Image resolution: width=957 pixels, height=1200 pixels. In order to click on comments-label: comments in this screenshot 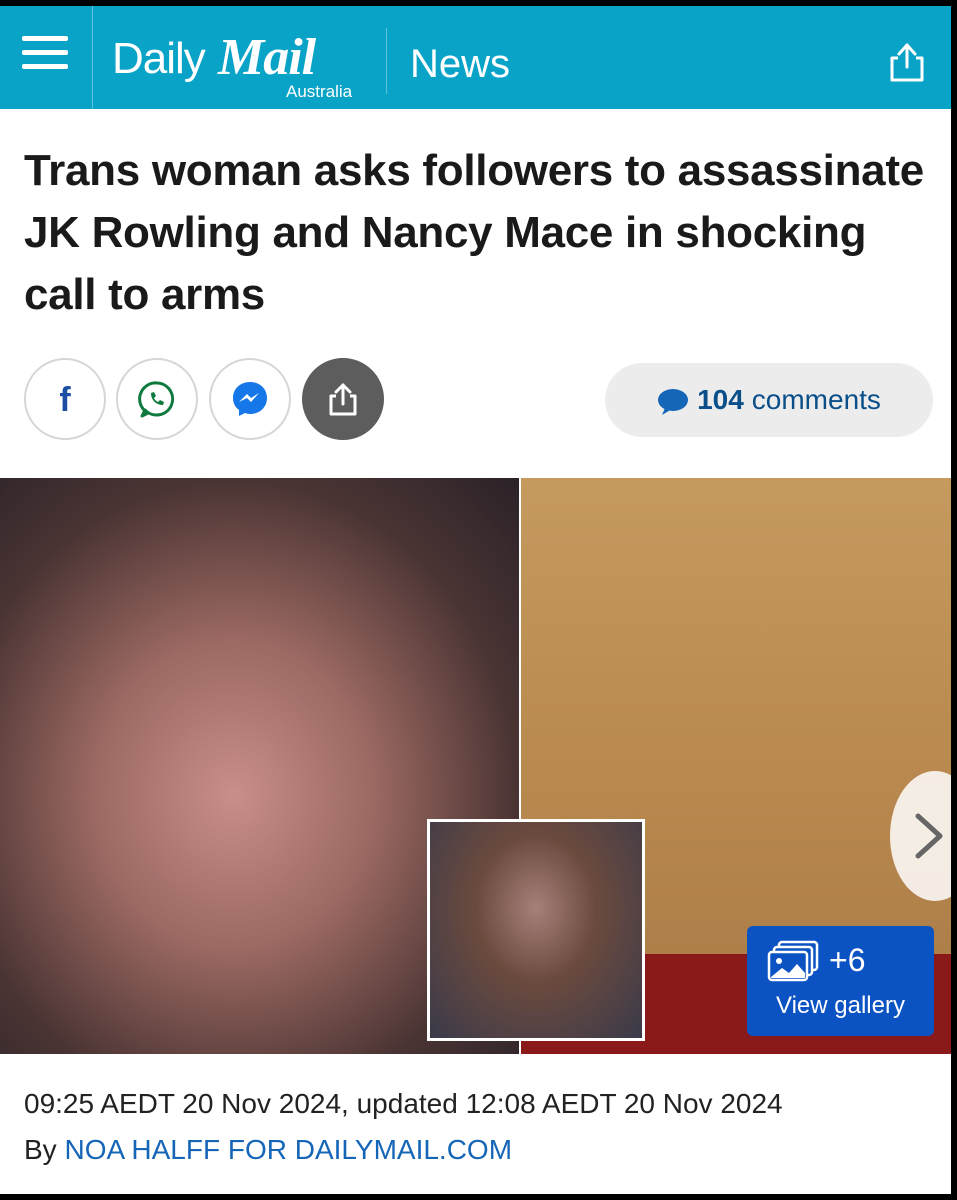, I will do `click(816, 399)`.